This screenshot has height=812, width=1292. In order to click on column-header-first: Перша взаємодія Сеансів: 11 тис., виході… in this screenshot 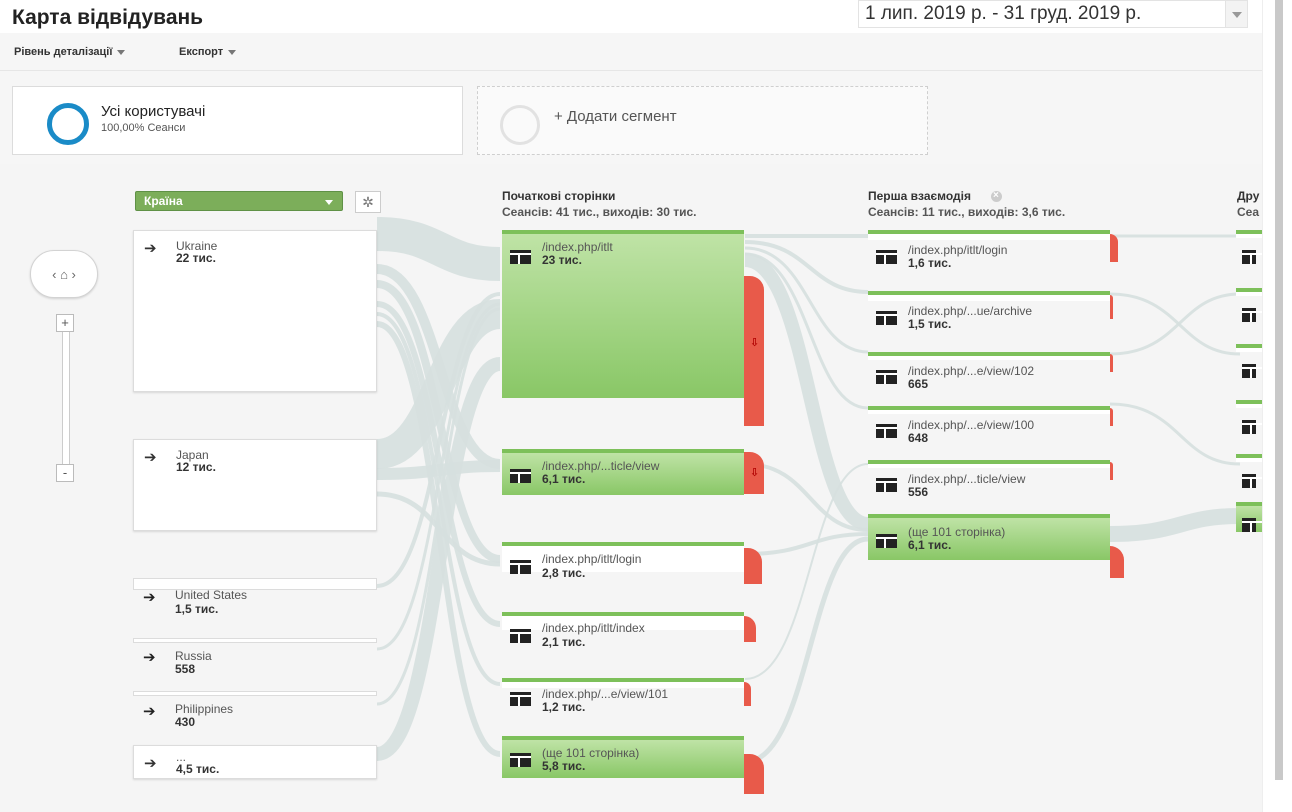, I will do `click(966, 204)`.